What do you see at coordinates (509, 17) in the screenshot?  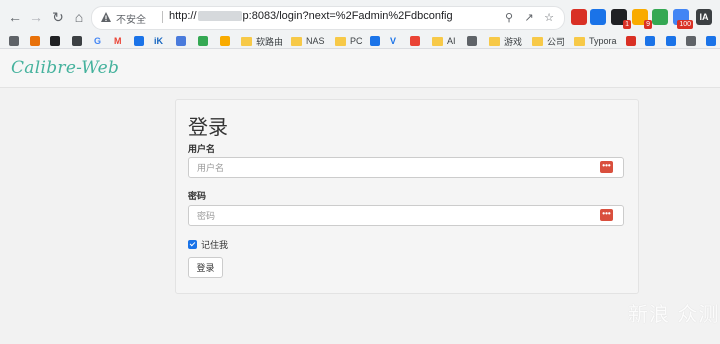 I see `key-icon: ⚲` at bounding box center [509, 17].